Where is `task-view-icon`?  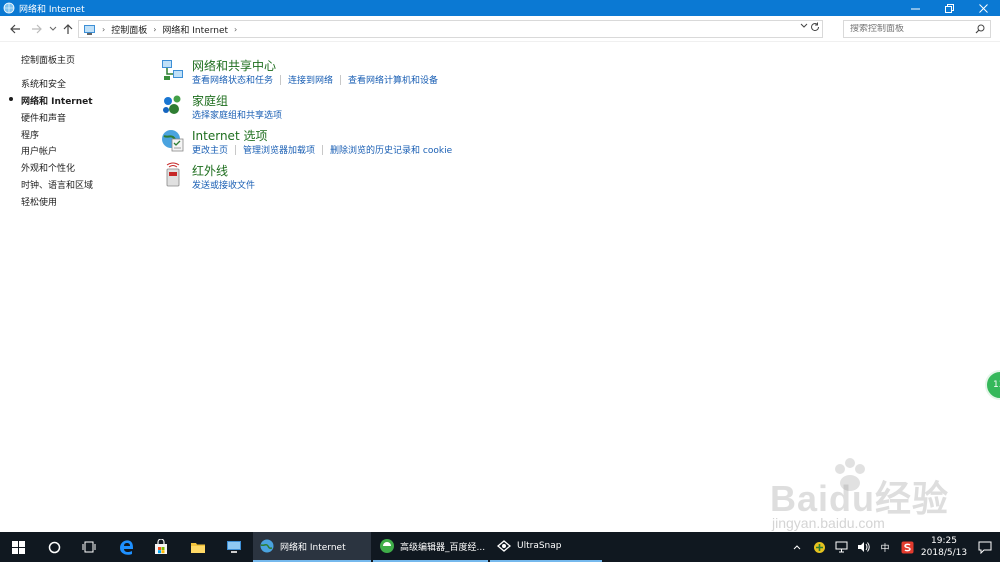
task-view-icon is located at coordinates (89, 547).